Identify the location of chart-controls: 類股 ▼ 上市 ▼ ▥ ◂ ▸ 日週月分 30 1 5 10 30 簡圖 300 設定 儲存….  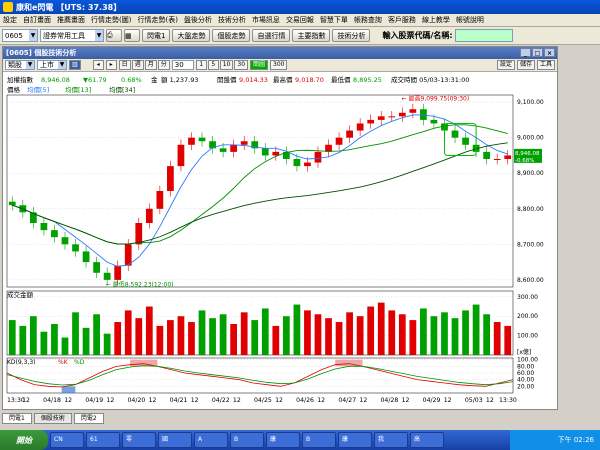
(280, 65).